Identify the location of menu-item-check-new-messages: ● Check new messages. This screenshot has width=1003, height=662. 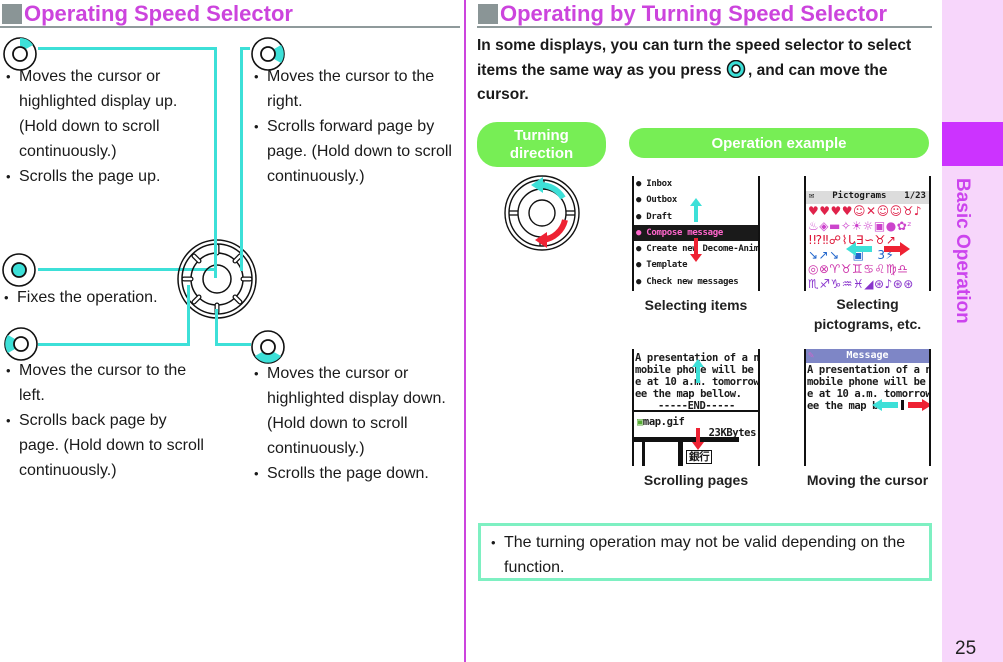
(687, 281).